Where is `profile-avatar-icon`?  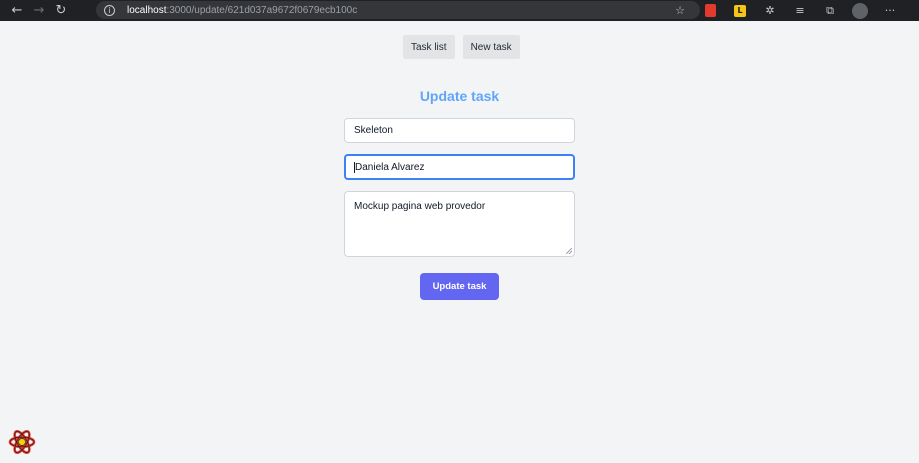
profile-avatar-icon is located at coordinates (860, 10).